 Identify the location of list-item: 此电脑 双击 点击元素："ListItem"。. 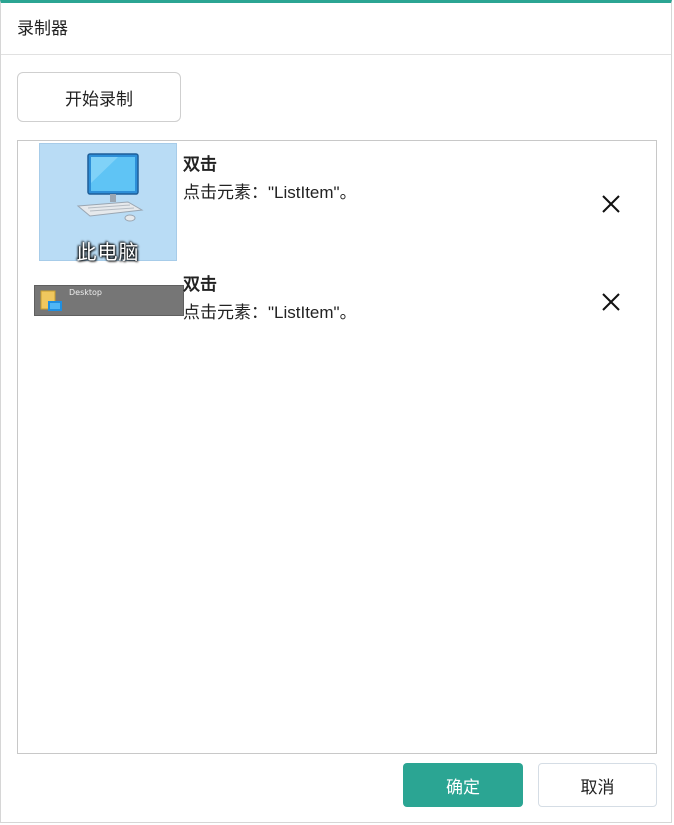
(337, 202).